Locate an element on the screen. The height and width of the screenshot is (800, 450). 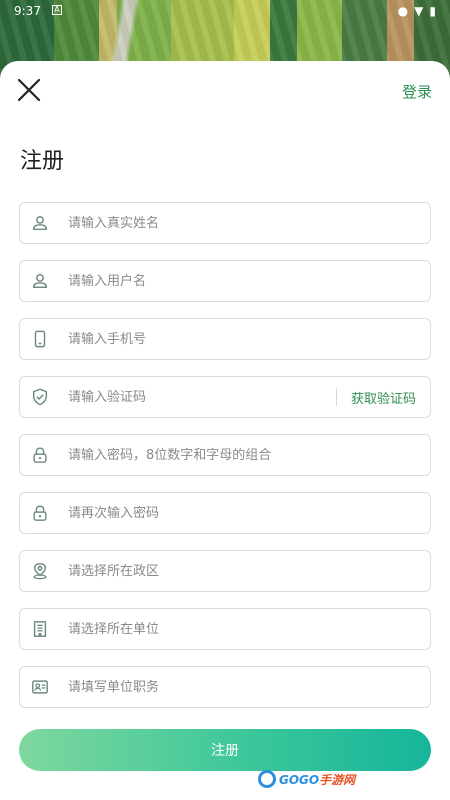
watermark-text: GOGO手游网 is located at coordinates (317, 779).